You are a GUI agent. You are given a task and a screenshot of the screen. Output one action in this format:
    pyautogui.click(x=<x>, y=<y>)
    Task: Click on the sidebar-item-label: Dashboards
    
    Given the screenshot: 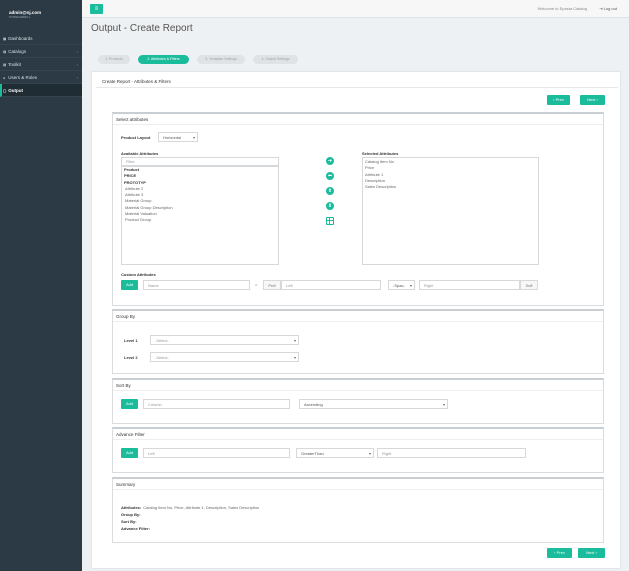 What is the action you would take?
    pyautogui.click(x=20, y=38)
    